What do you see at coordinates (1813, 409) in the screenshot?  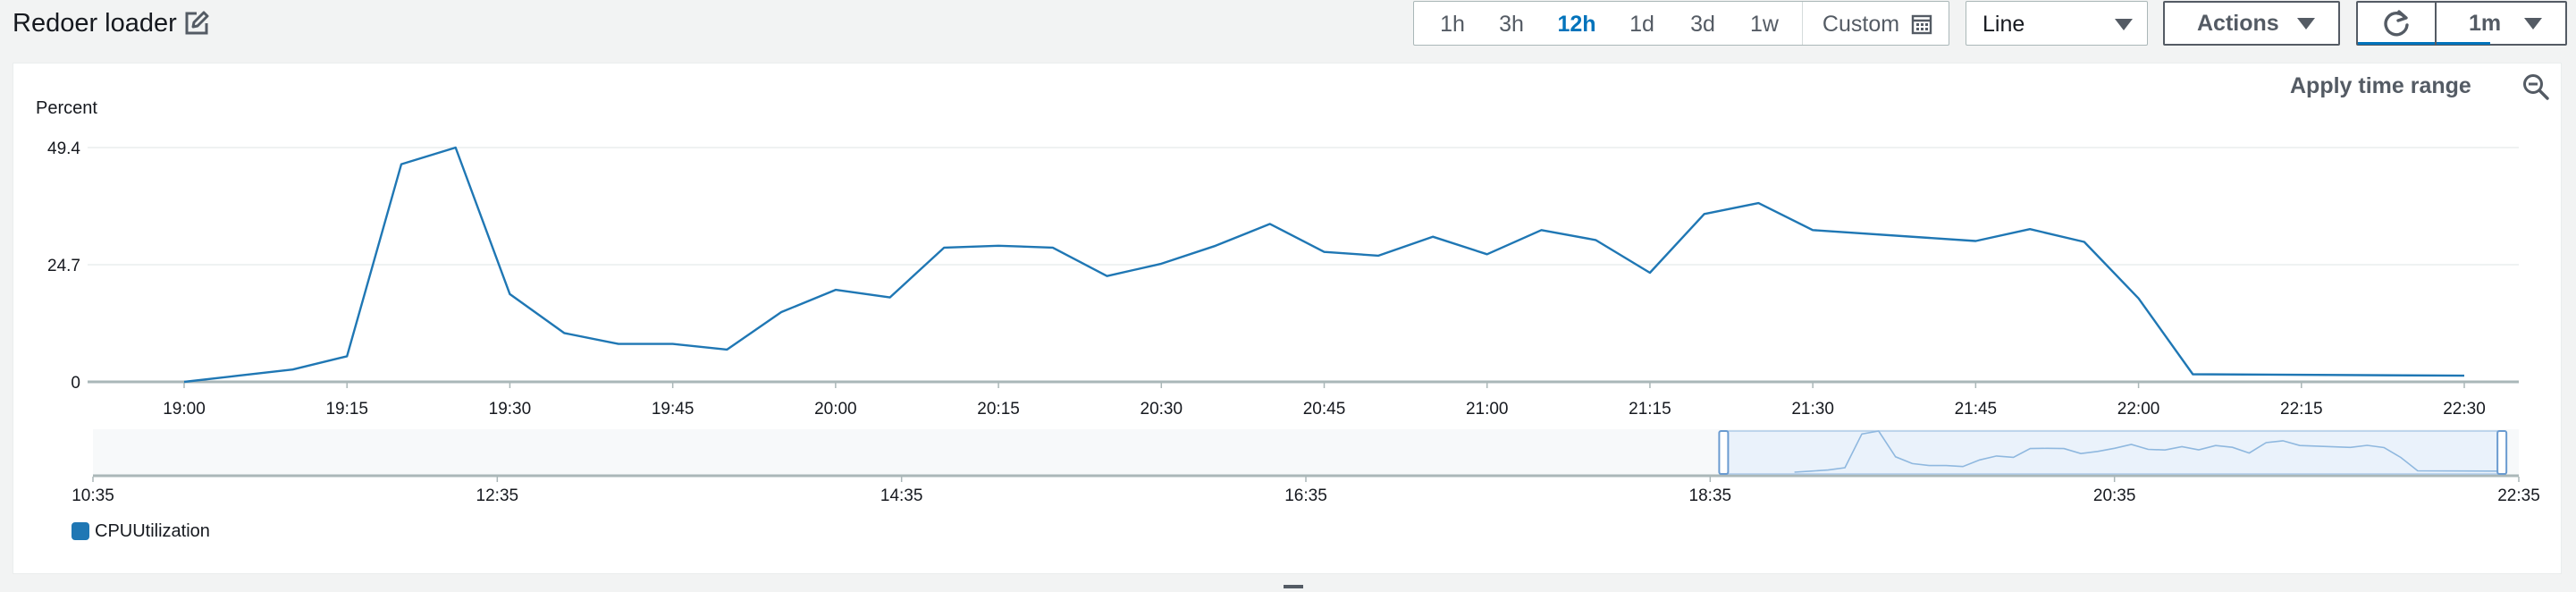 I see `x-tick-label-10: 21:30` at bounding box center [1813, 409].